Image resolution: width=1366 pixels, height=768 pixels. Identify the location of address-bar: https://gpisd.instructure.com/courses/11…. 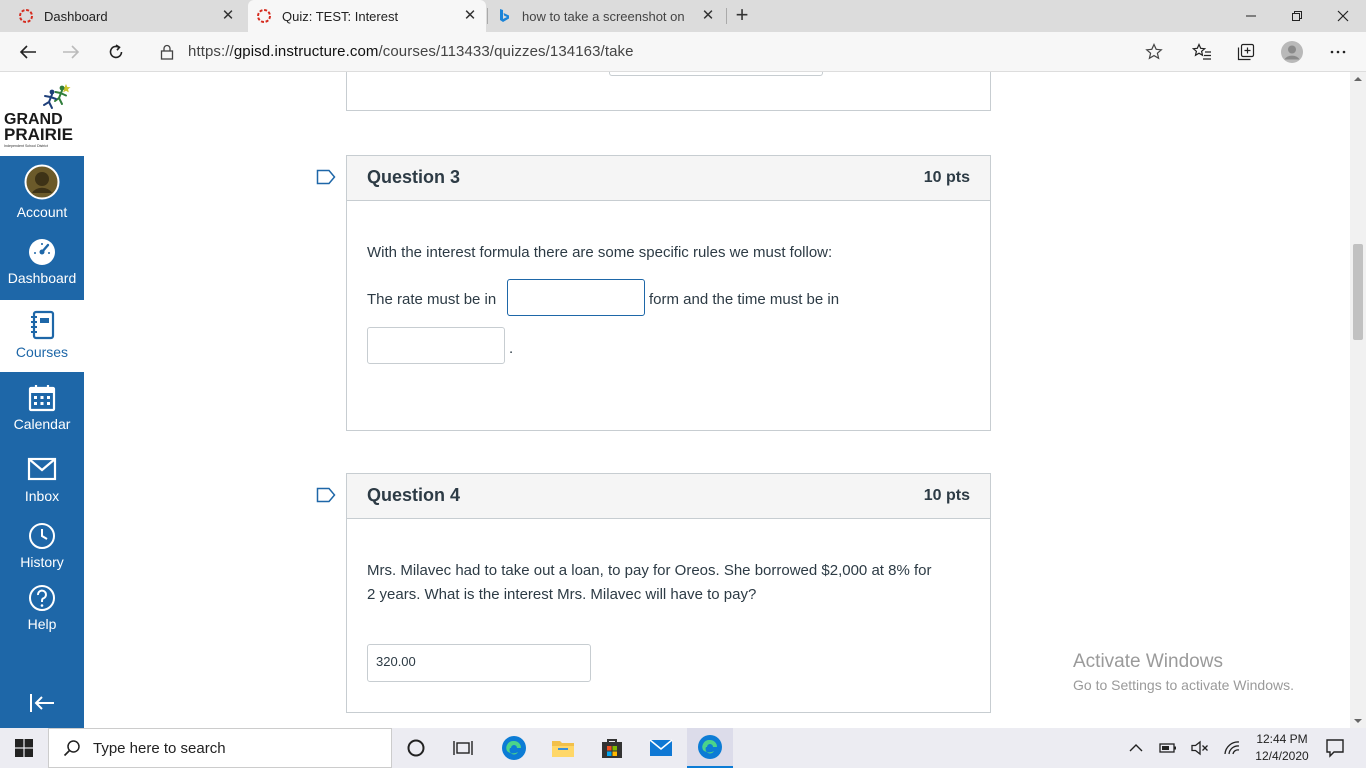
(411, 51).